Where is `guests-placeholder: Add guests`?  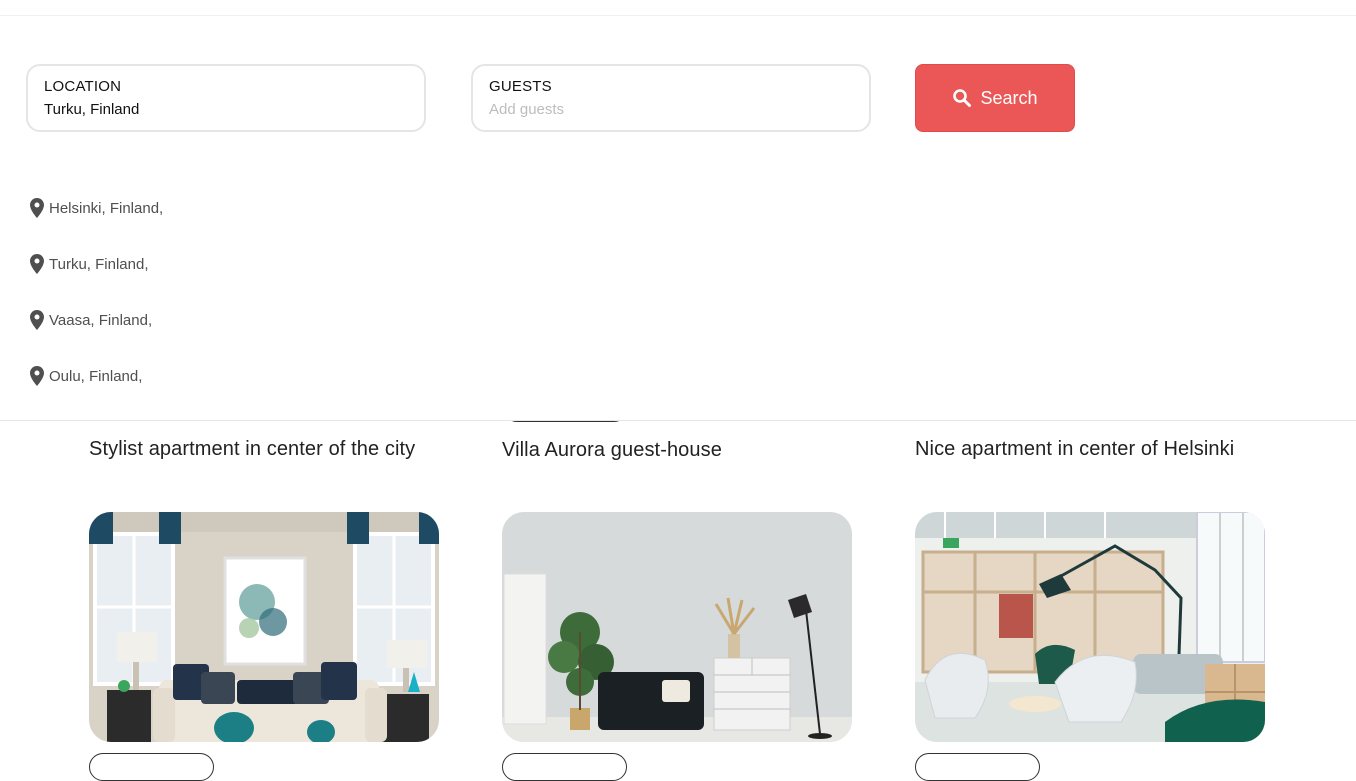
guests-placeholder: Add guests is located at coordinates (671, 109).